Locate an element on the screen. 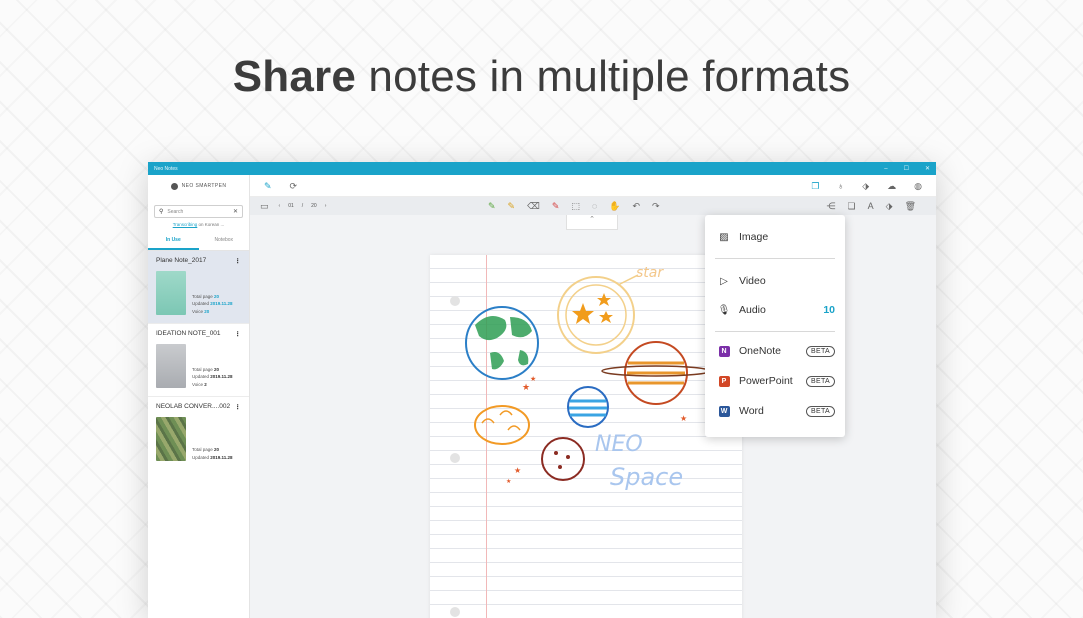  share-image-item: ▨ Image is located at coordinates (776, 237).